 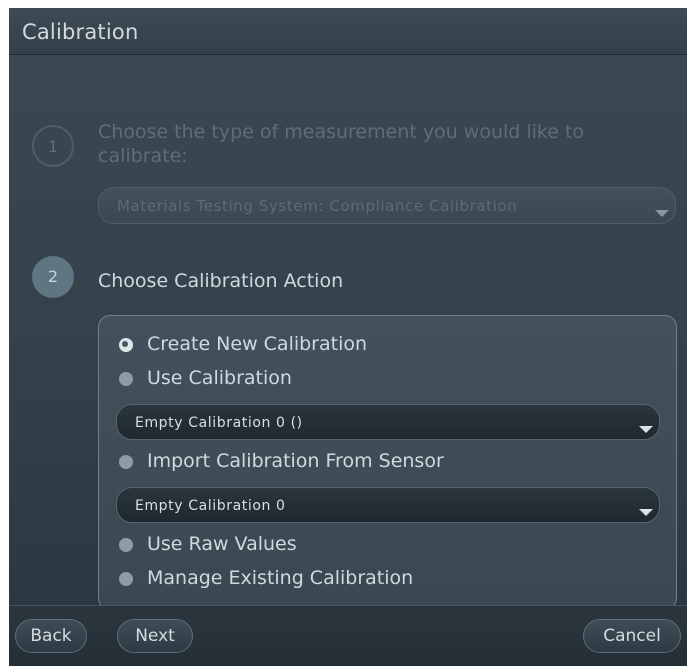 What do you see at coordinates (295, 461) in the screenshot?
I see `radio-label: Import Calibration From Sensor` at bounding box center [295, 461].